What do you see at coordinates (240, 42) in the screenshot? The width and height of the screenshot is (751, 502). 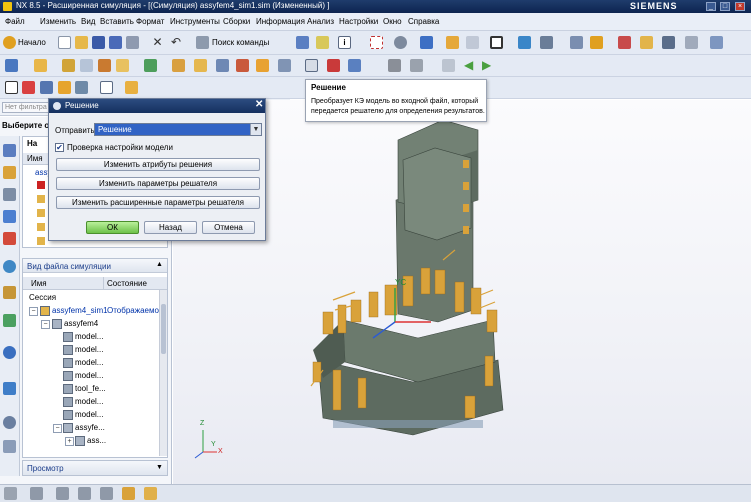 I see `command-finder-button: Поиск команды` at bounding box center [240, 42].